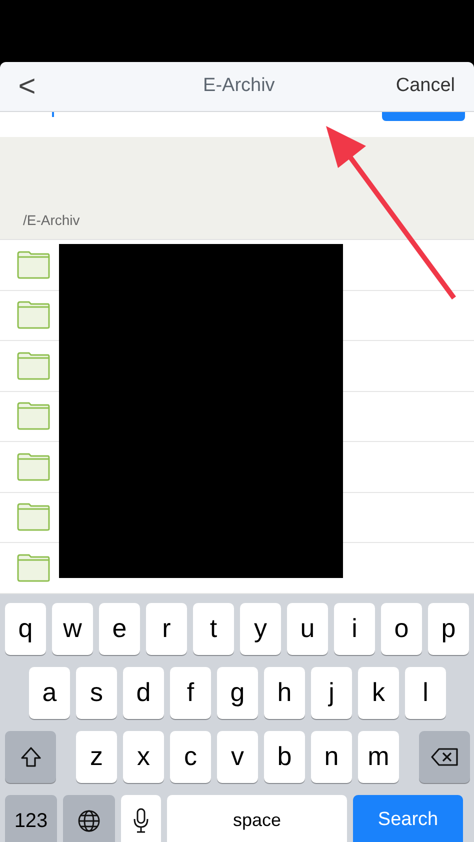  I want to click on key: b, so click(284, 756).